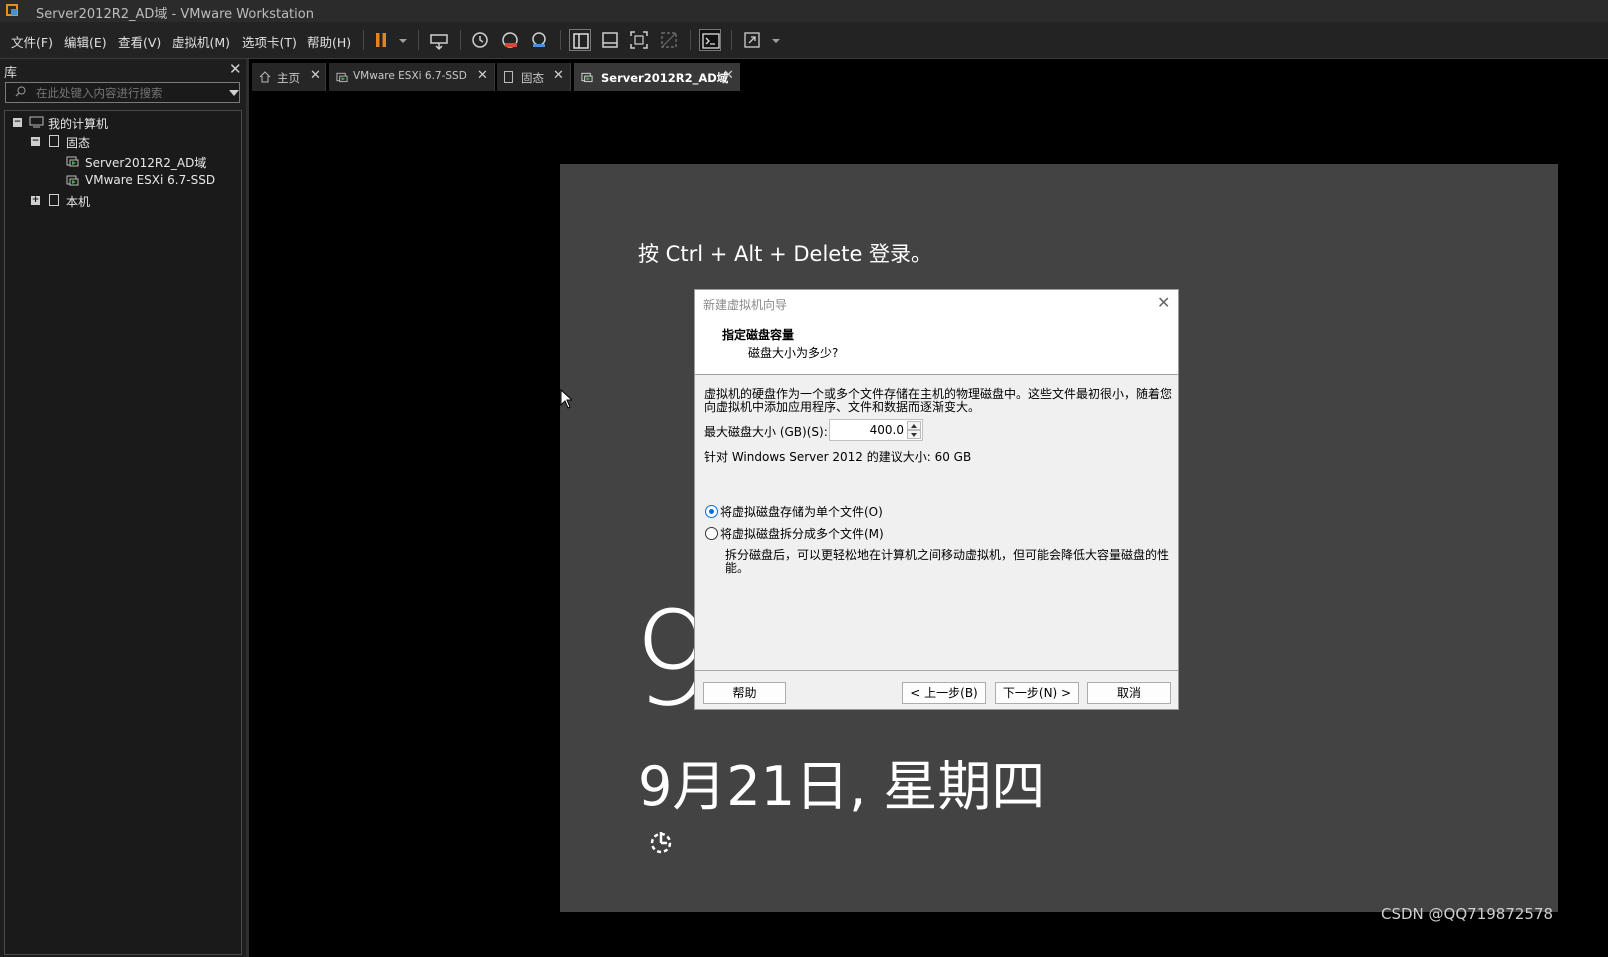 Image resolution: width=1608 pixels, height=957 pixels. I want to click on back-button: < 上一步(B), so click(944, 693).